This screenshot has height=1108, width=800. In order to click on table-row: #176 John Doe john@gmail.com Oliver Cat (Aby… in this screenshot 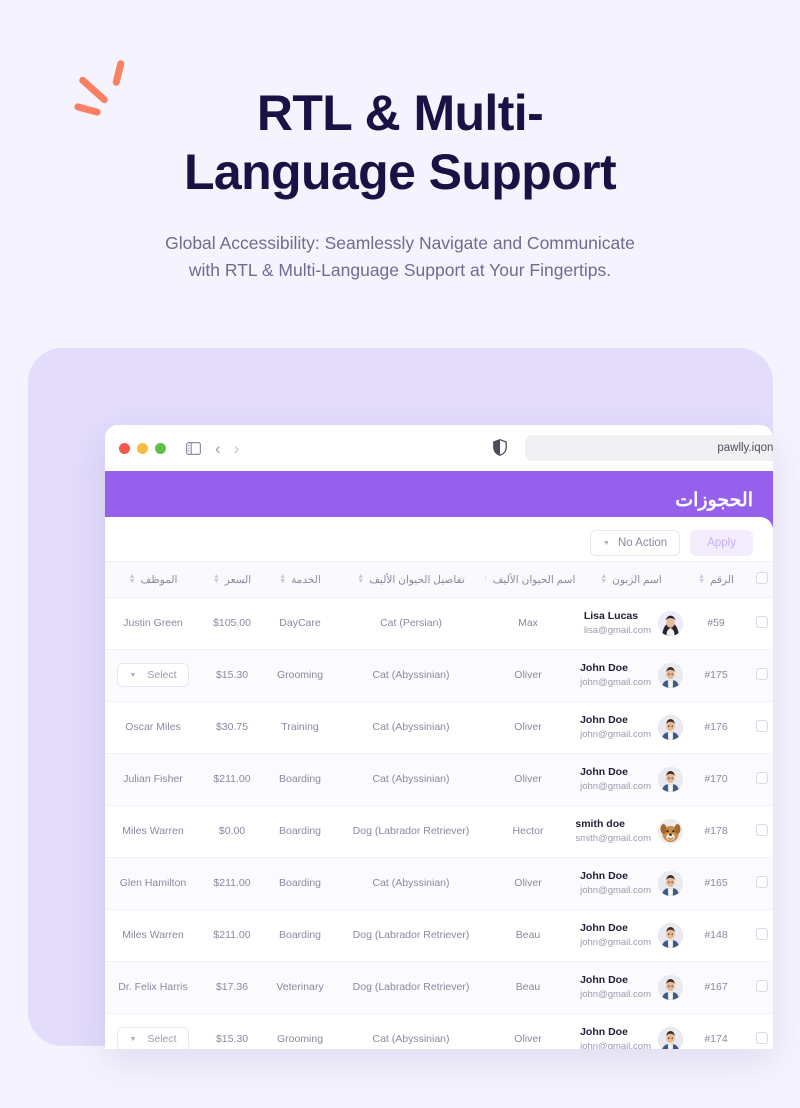, I will do `click(439, 727)`.